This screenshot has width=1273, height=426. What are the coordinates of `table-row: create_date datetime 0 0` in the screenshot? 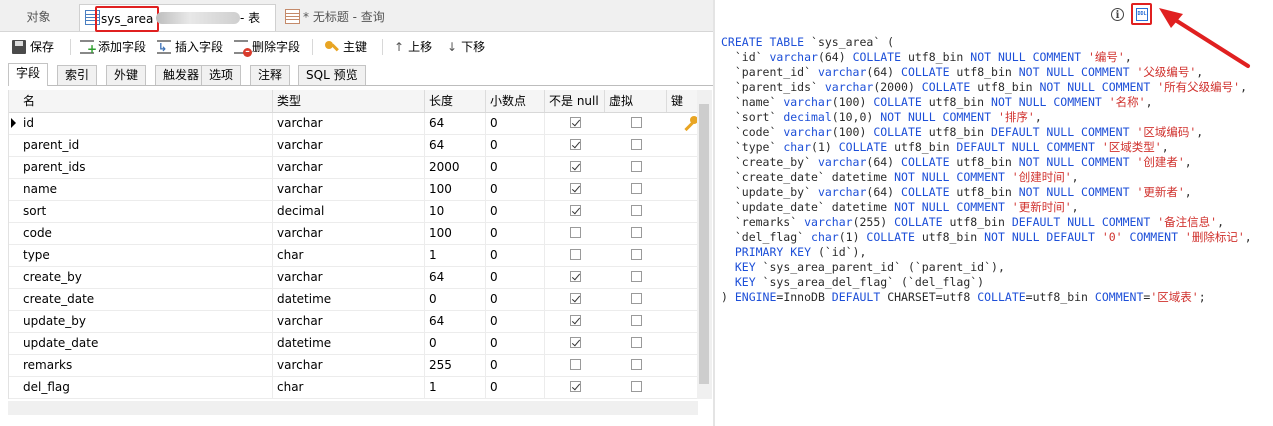 It's located at (357, 300).